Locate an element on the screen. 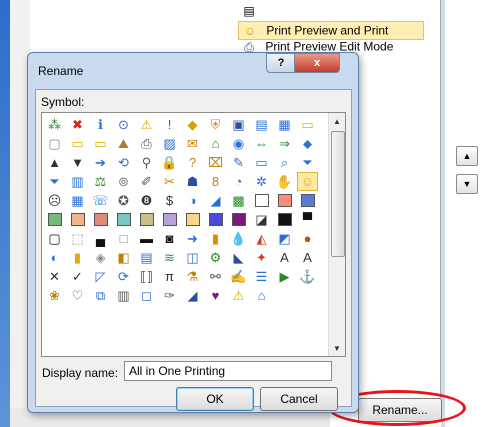  mountain-icon: ◭ is located at coordinates (261, 238).